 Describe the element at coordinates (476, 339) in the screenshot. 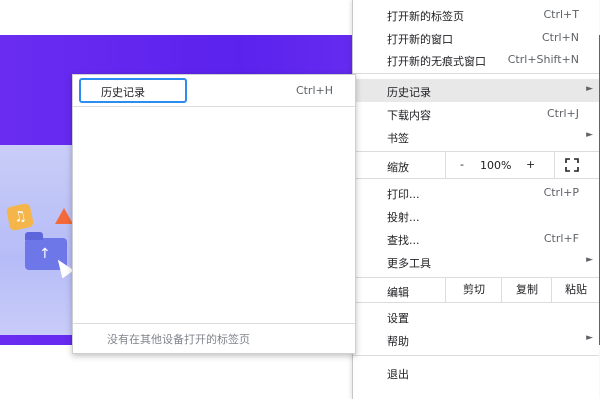

I see `menu-item-help: 帮助 ►` at that location.